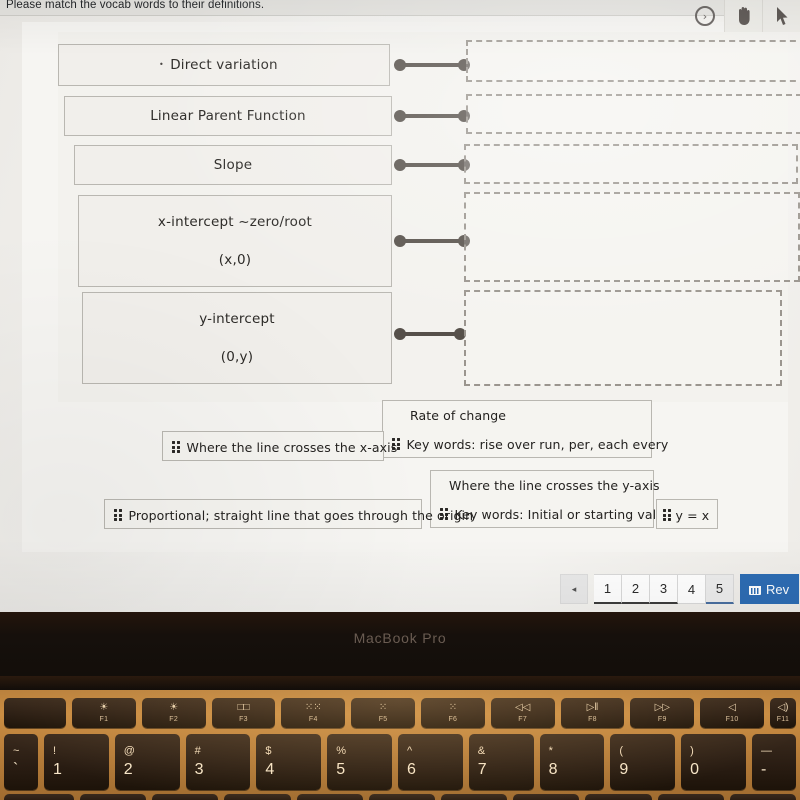  I want to click on key-f4: ⁙⁙ F4, so click(313, 713).